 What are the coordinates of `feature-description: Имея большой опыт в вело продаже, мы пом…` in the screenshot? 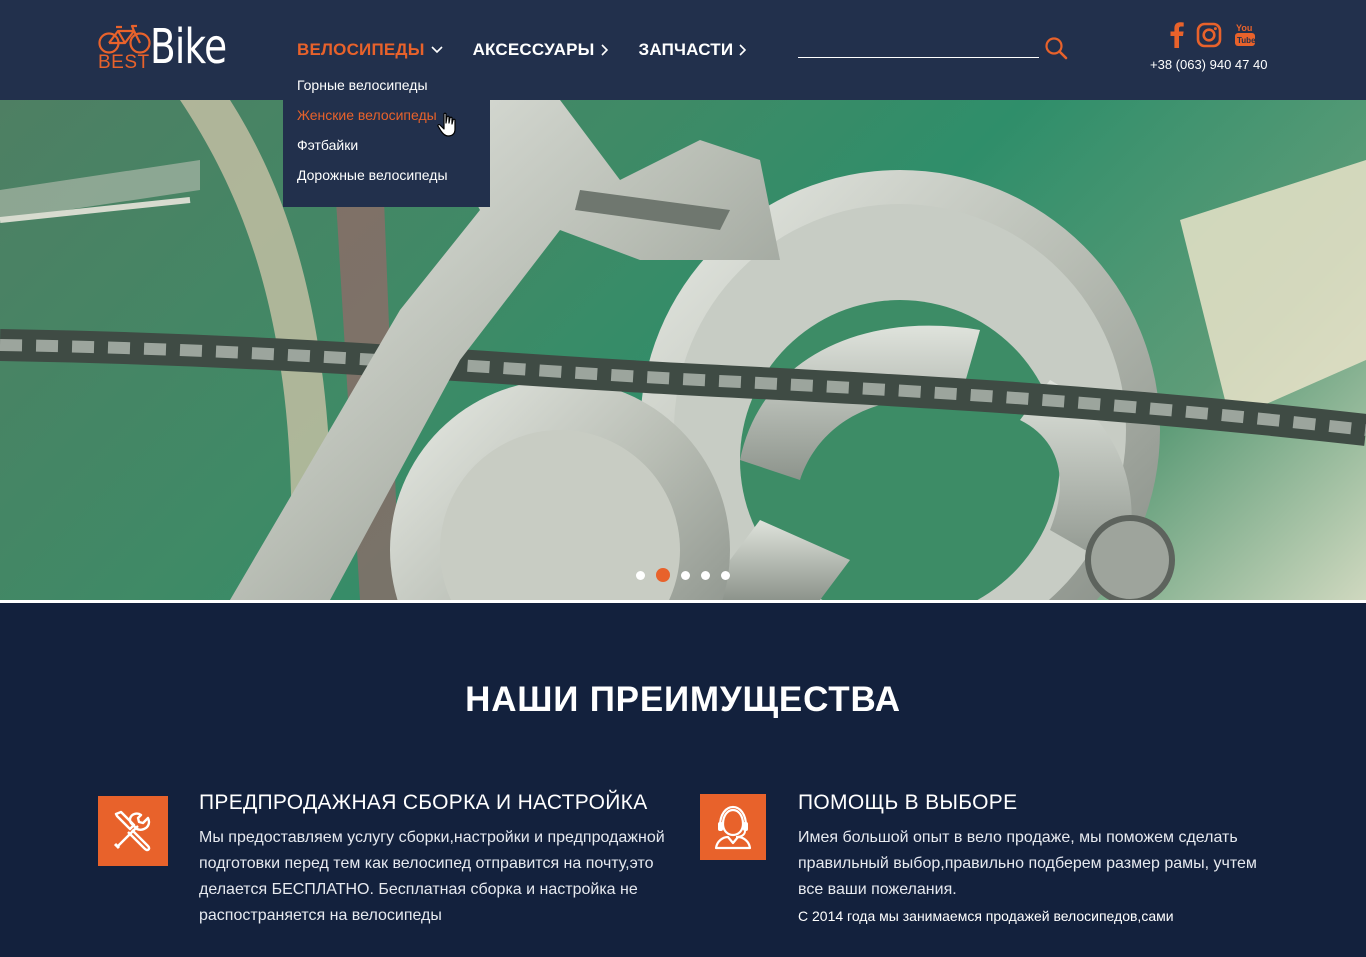 It's located at (1027, 863).